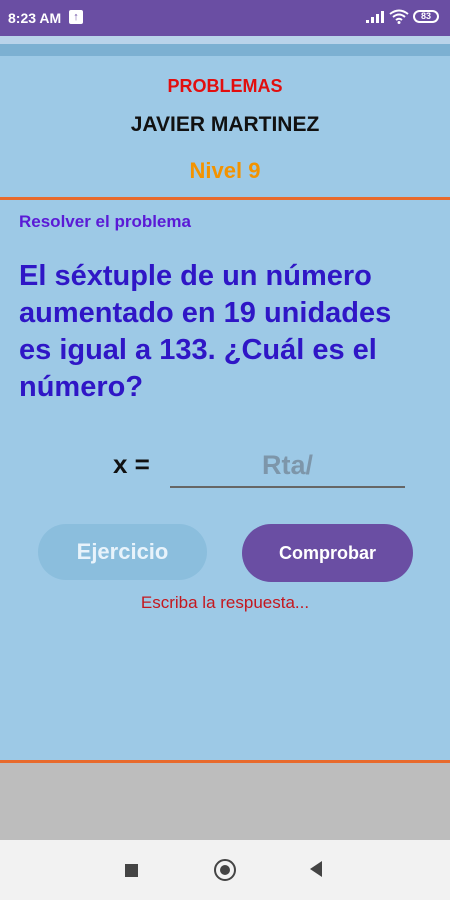 This screenshot has width=450, height=900. Describe the element at coordinates (316, 869) in the screenshot. I see `back-icon` at that location.